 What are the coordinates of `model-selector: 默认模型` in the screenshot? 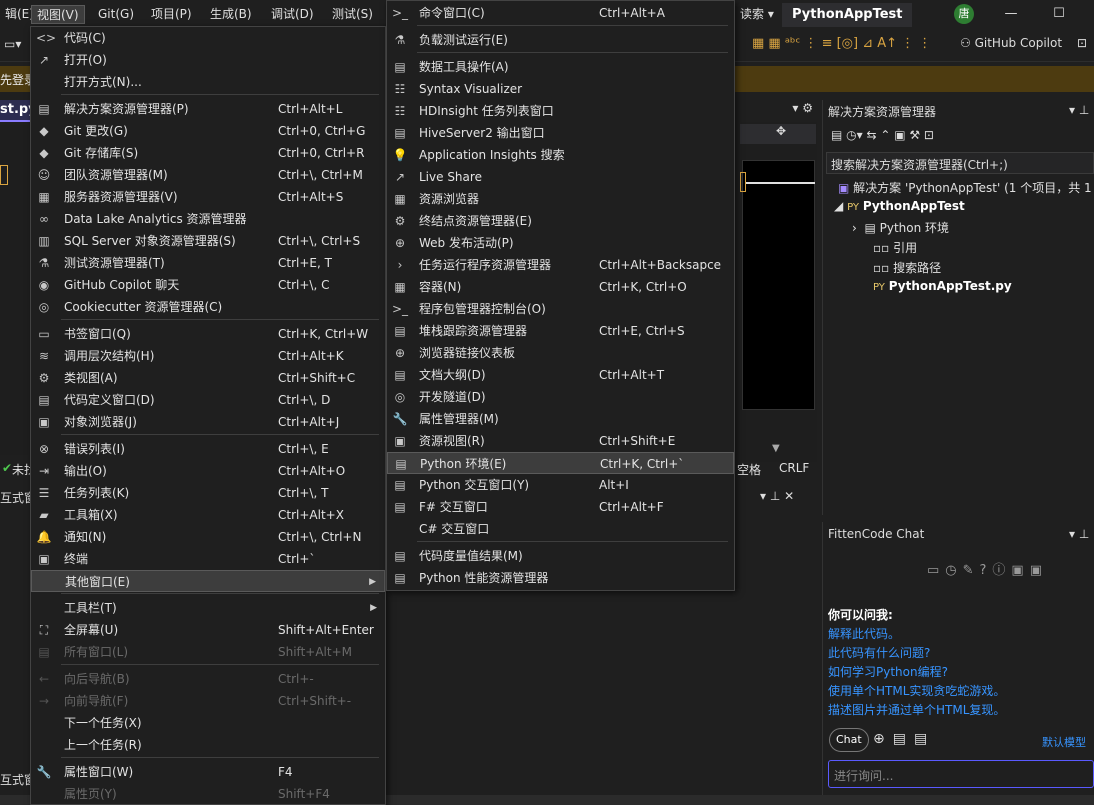 It's located at (1064, 742).